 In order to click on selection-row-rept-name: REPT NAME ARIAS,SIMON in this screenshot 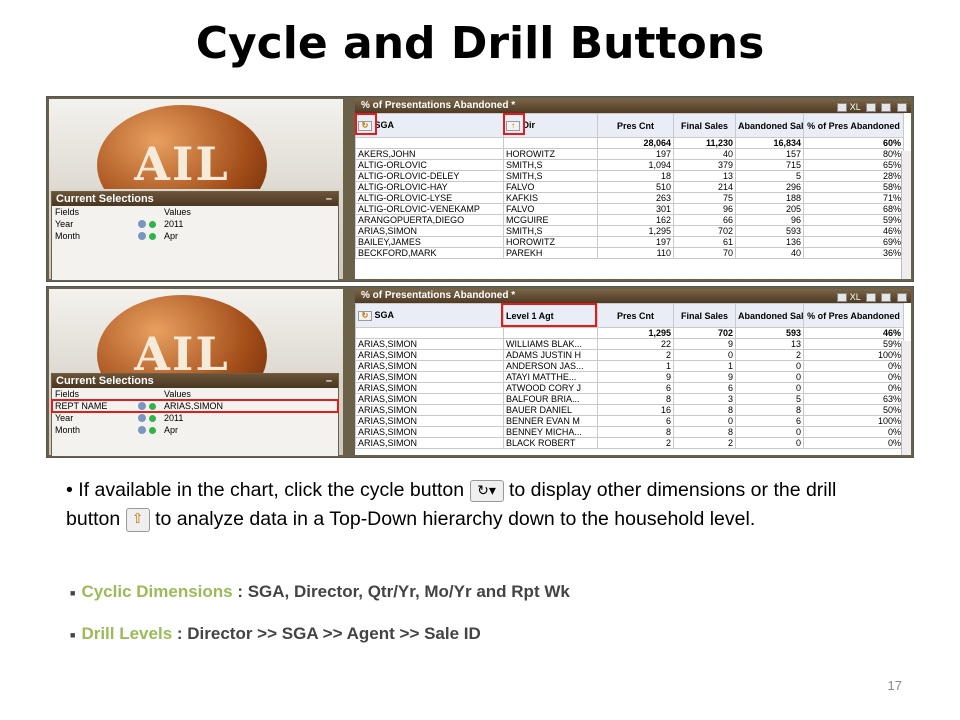, I will do `click(195, 406)`.